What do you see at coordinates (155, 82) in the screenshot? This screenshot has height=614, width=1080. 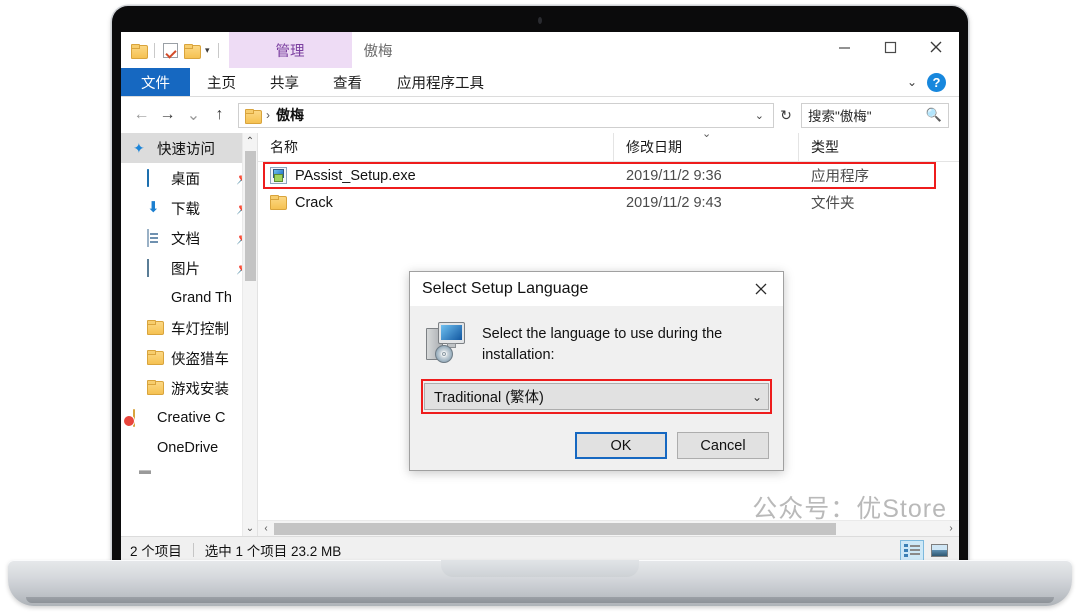 I see `tab-file: 文件` at bounding box center [155, 82].